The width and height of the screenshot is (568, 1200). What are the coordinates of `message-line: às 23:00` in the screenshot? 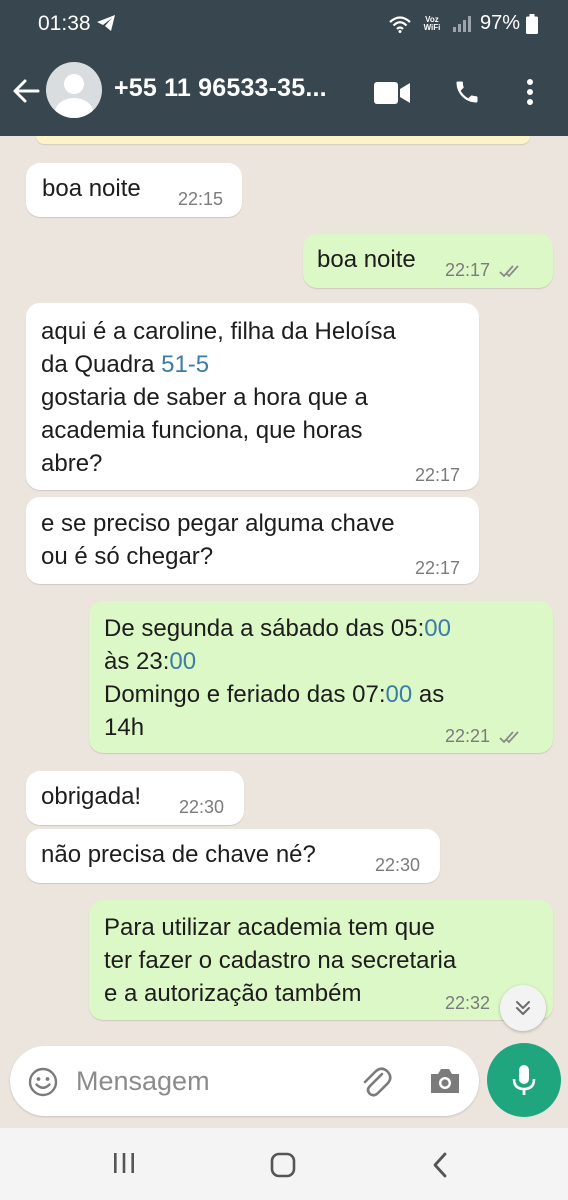 It's located at (150, 661).